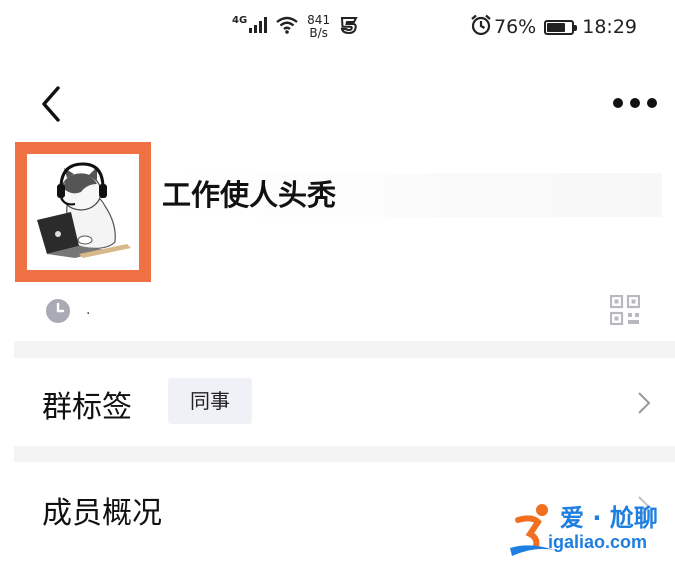  I want to click on status-right: 76% 18:29, so click(553, 27).